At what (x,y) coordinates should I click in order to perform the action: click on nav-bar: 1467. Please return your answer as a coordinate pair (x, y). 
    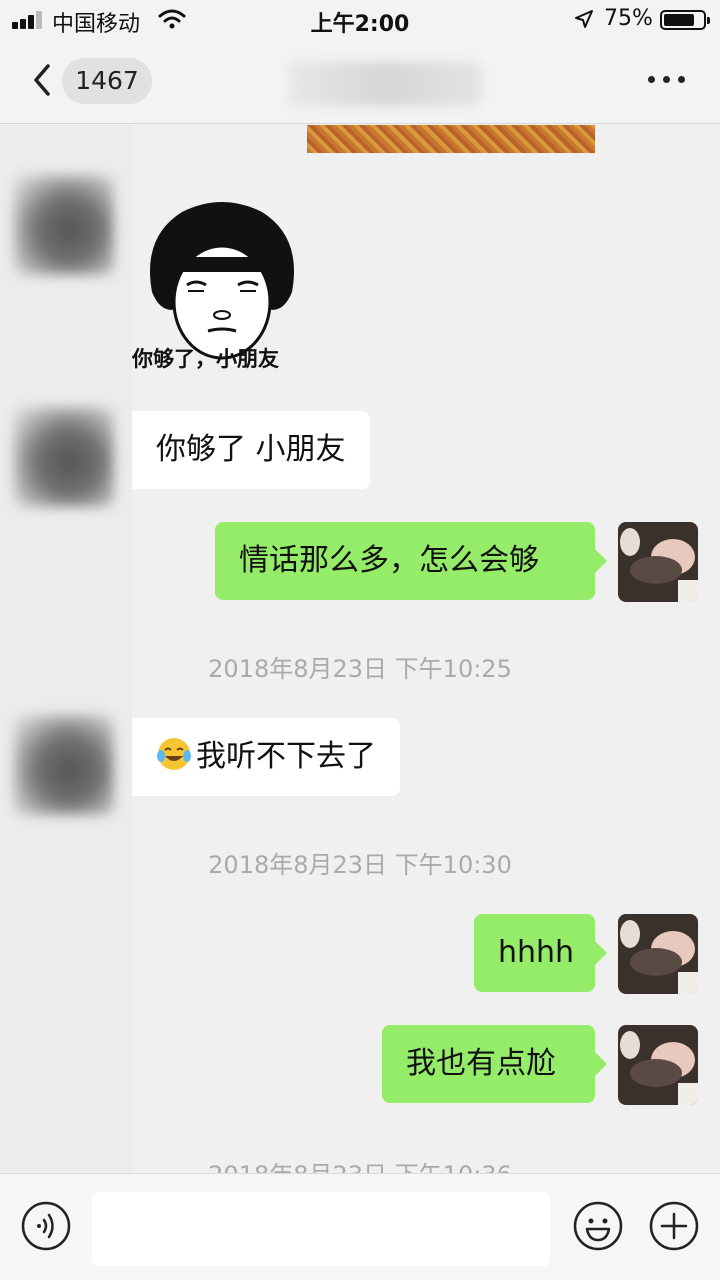
    Looking at the image, I should click on (360, 82).